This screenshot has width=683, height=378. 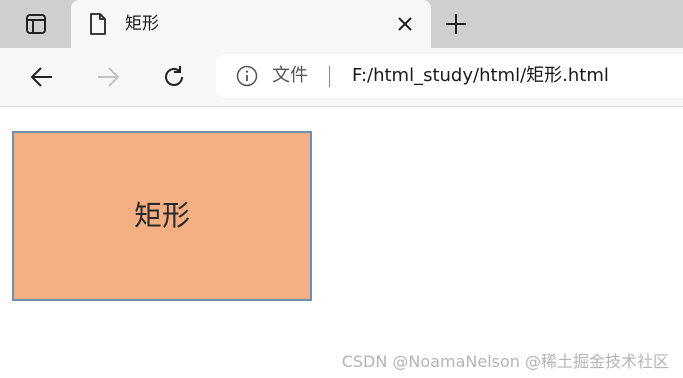 What do you see at coordinates (108, 77) in the screenshot?
I see `forward-arrow-icon` at bounding box center [108, 77].